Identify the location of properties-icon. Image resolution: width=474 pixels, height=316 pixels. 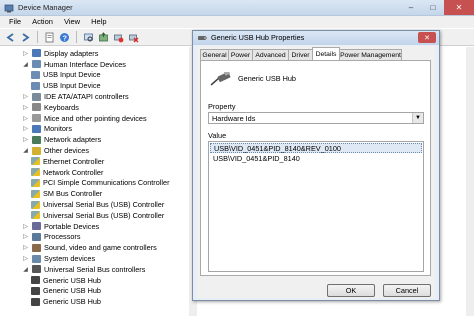
(49, 37).